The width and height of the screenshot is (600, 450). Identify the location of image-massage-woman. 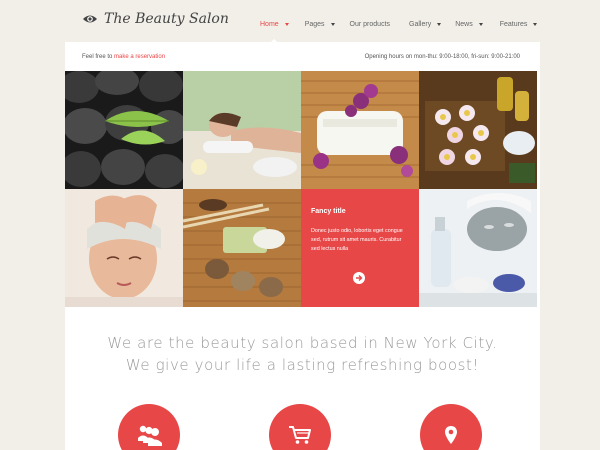
(242, 130).